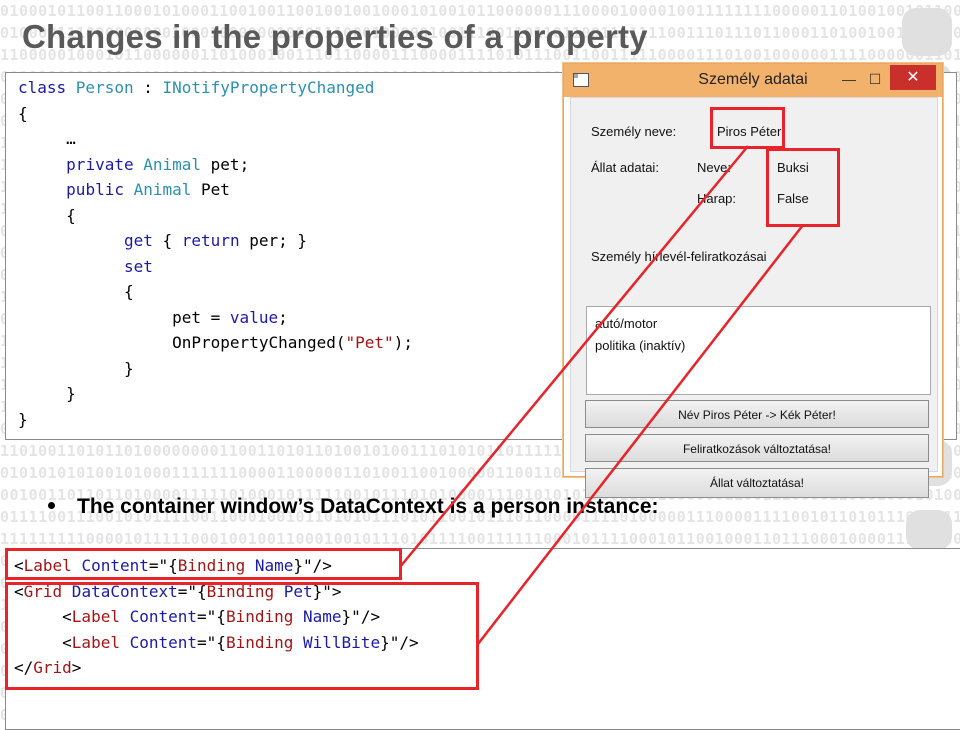  What do you see at coordinates (679, 256) in the screenshot?
I see `subscriptions-label: Személy hírlevél-feliratkozásai` at bounding box center [679, 256].